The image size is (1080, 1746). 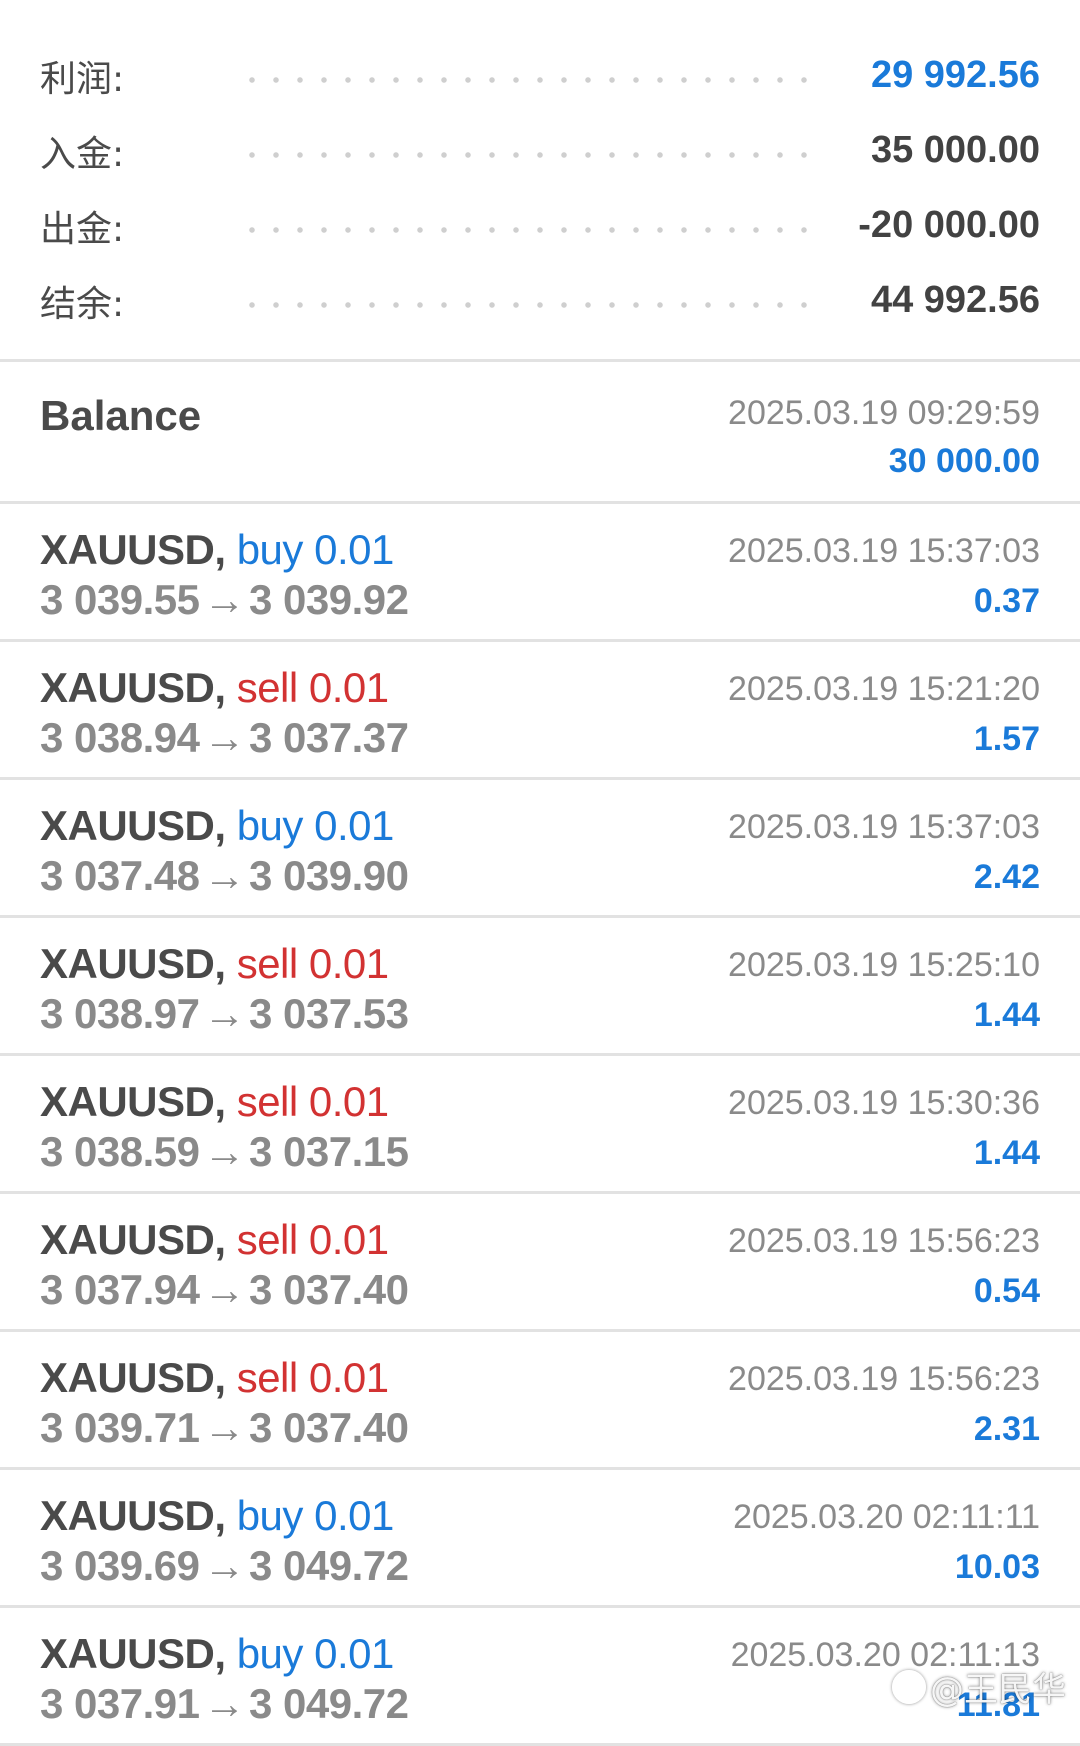 I want to click on balance-row: Balance 2025.03.19 09:29:59 30 000.00, so click(x=540, y=433).